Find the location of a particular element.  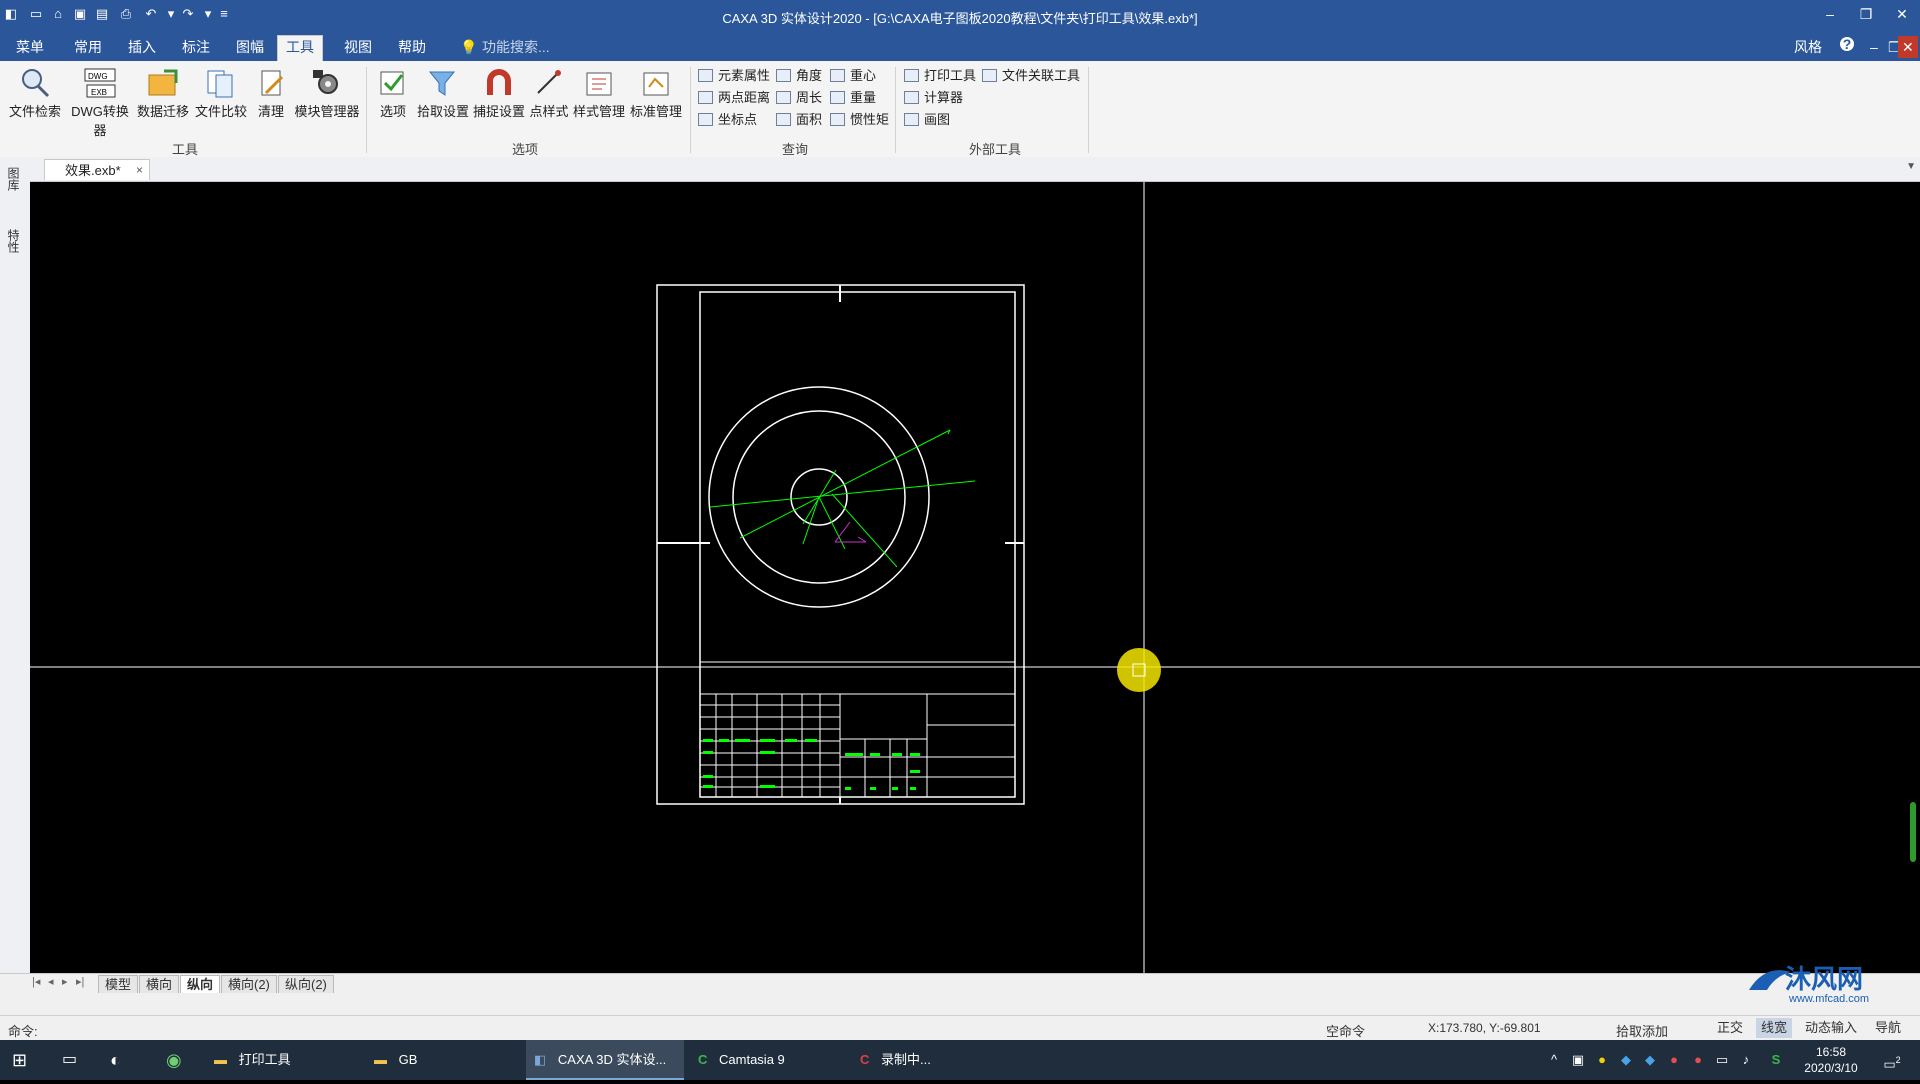

weight-button: 重量 is located at coordinates (853, 98).